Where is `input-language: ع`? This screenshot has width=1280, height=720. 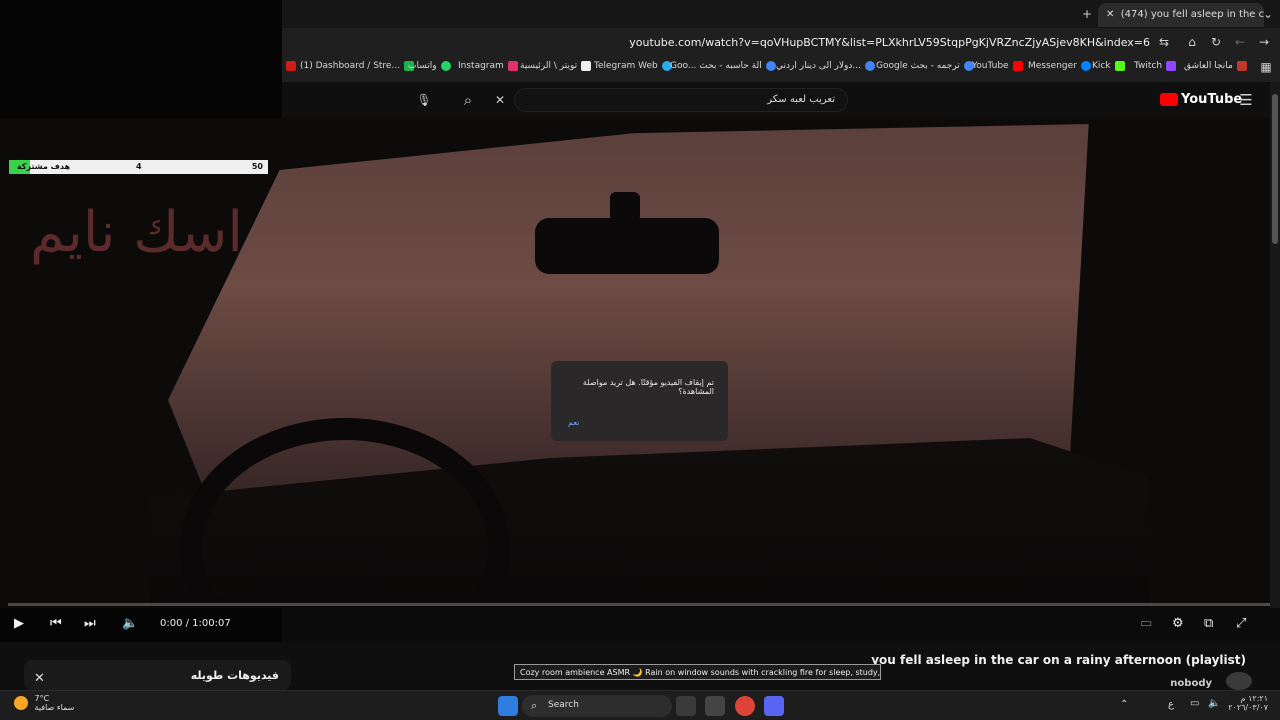
input-language: ع is located at coordinates (1171, 704).